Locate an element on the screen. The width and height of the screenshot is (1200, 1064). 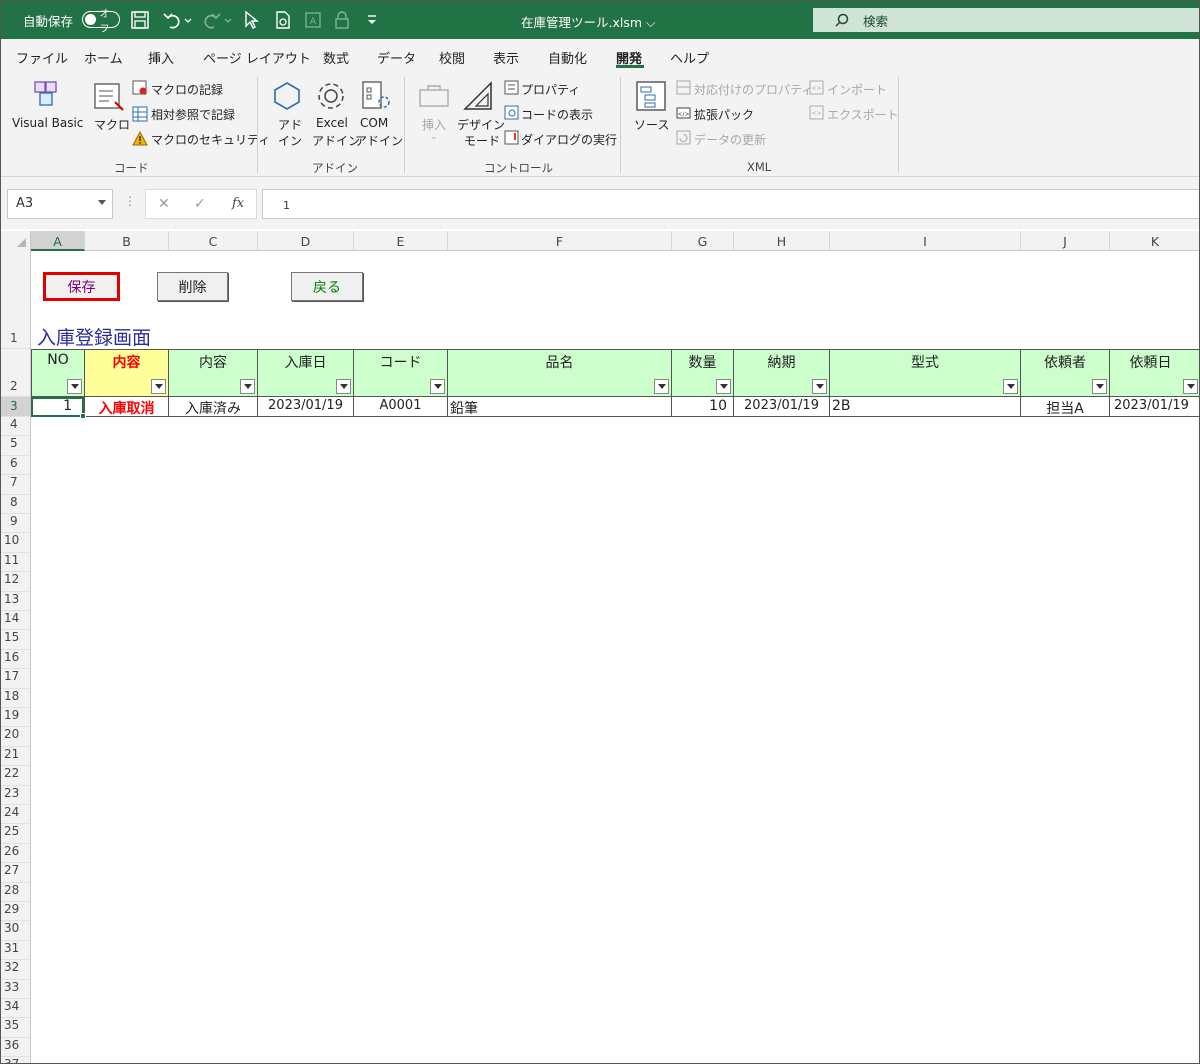
row-header: 12 is located at coordinates (15, 582).